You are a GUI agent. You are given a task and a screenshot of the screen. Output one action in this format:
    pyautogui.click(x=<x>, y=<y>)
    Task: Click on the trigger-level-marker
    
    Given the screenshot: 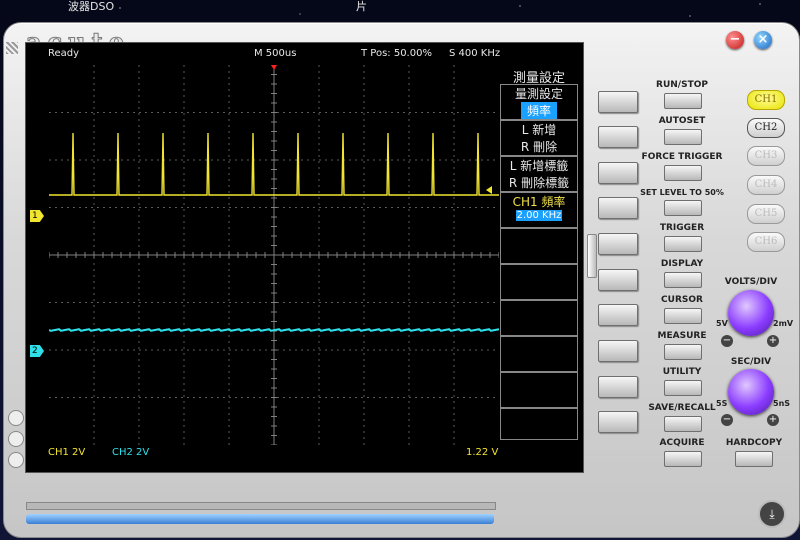 What is the action you would take?
    pyautogui.click(x=489, y=190)
    